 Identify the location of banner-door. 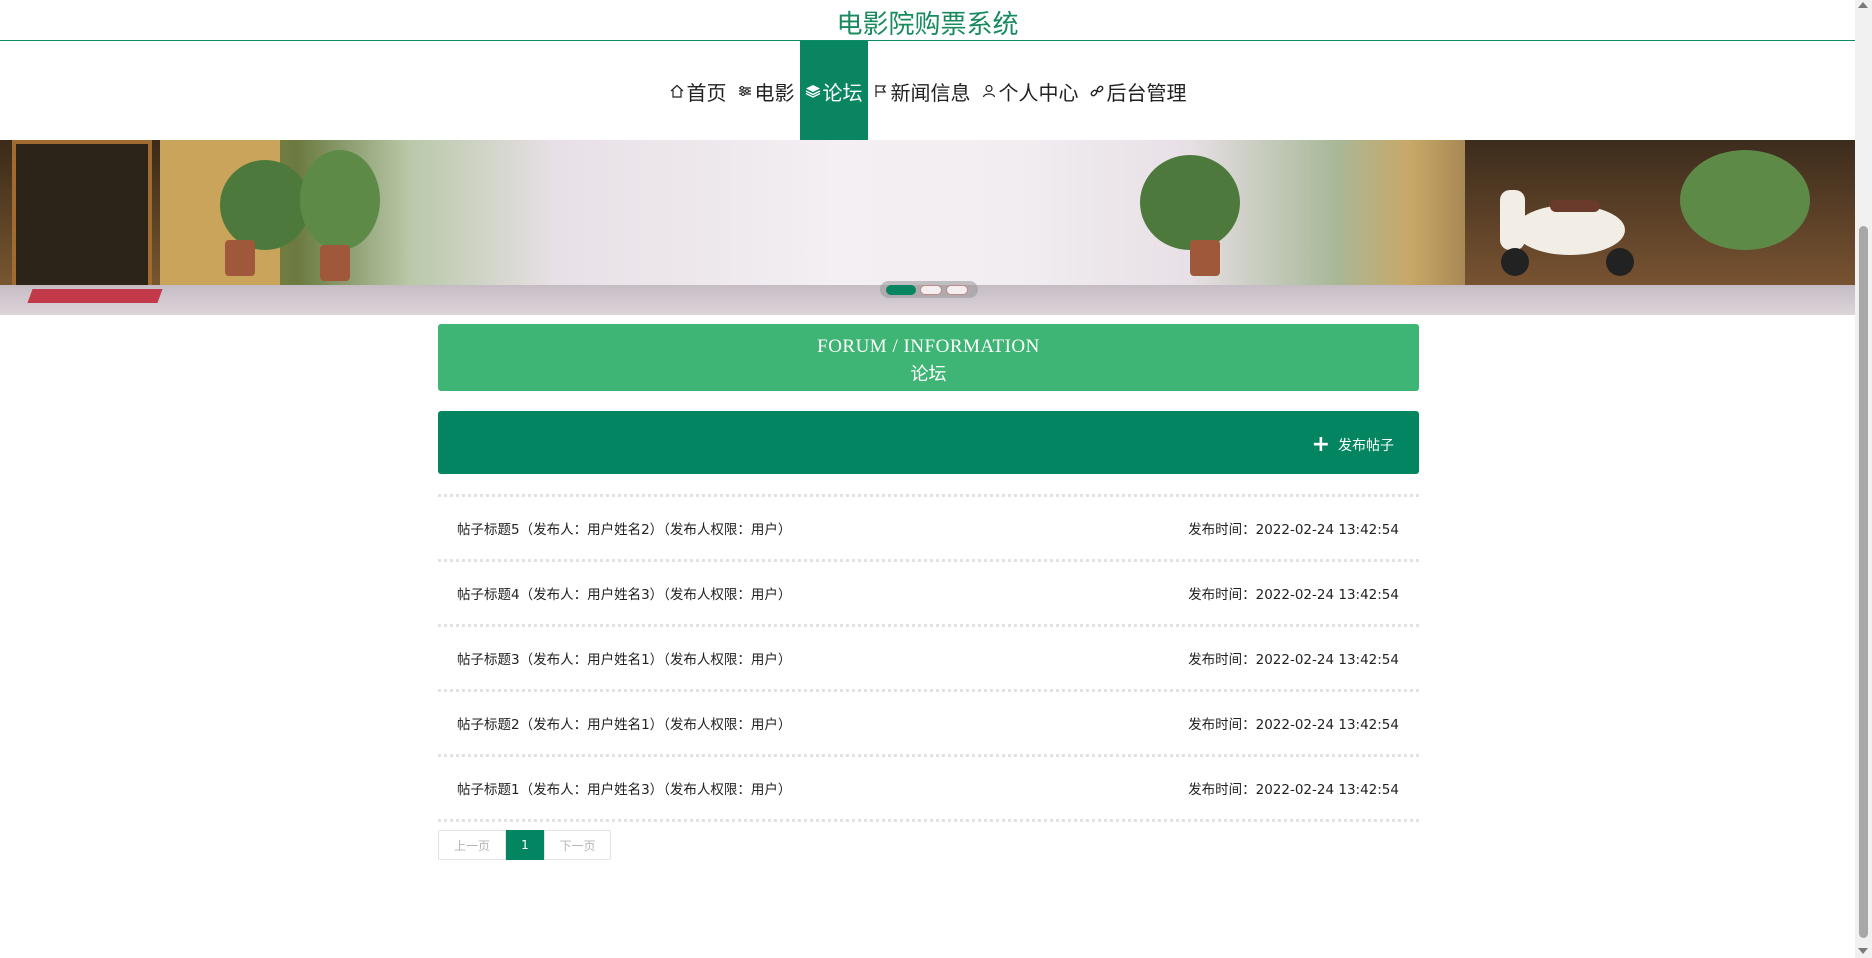
(82, 215).